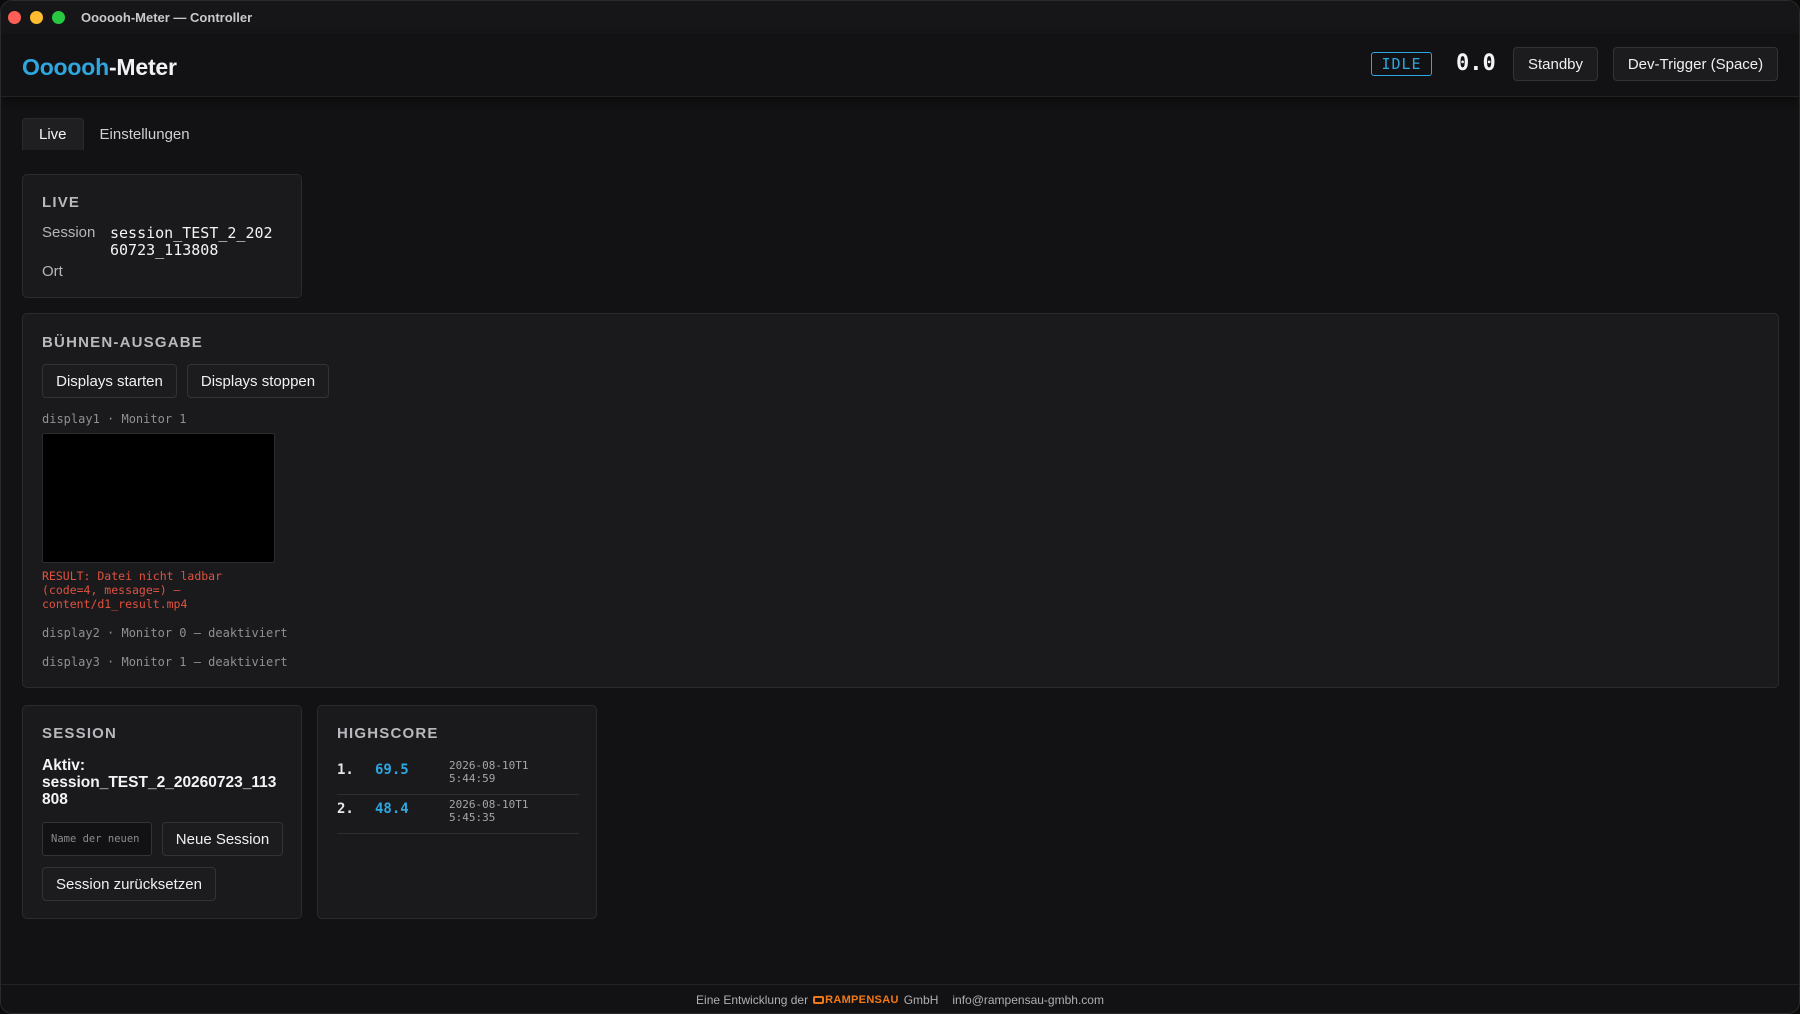 The image size is (1800, 1014). I want to click on display1-label: display1 · Monitor 1, so click(114, 419).